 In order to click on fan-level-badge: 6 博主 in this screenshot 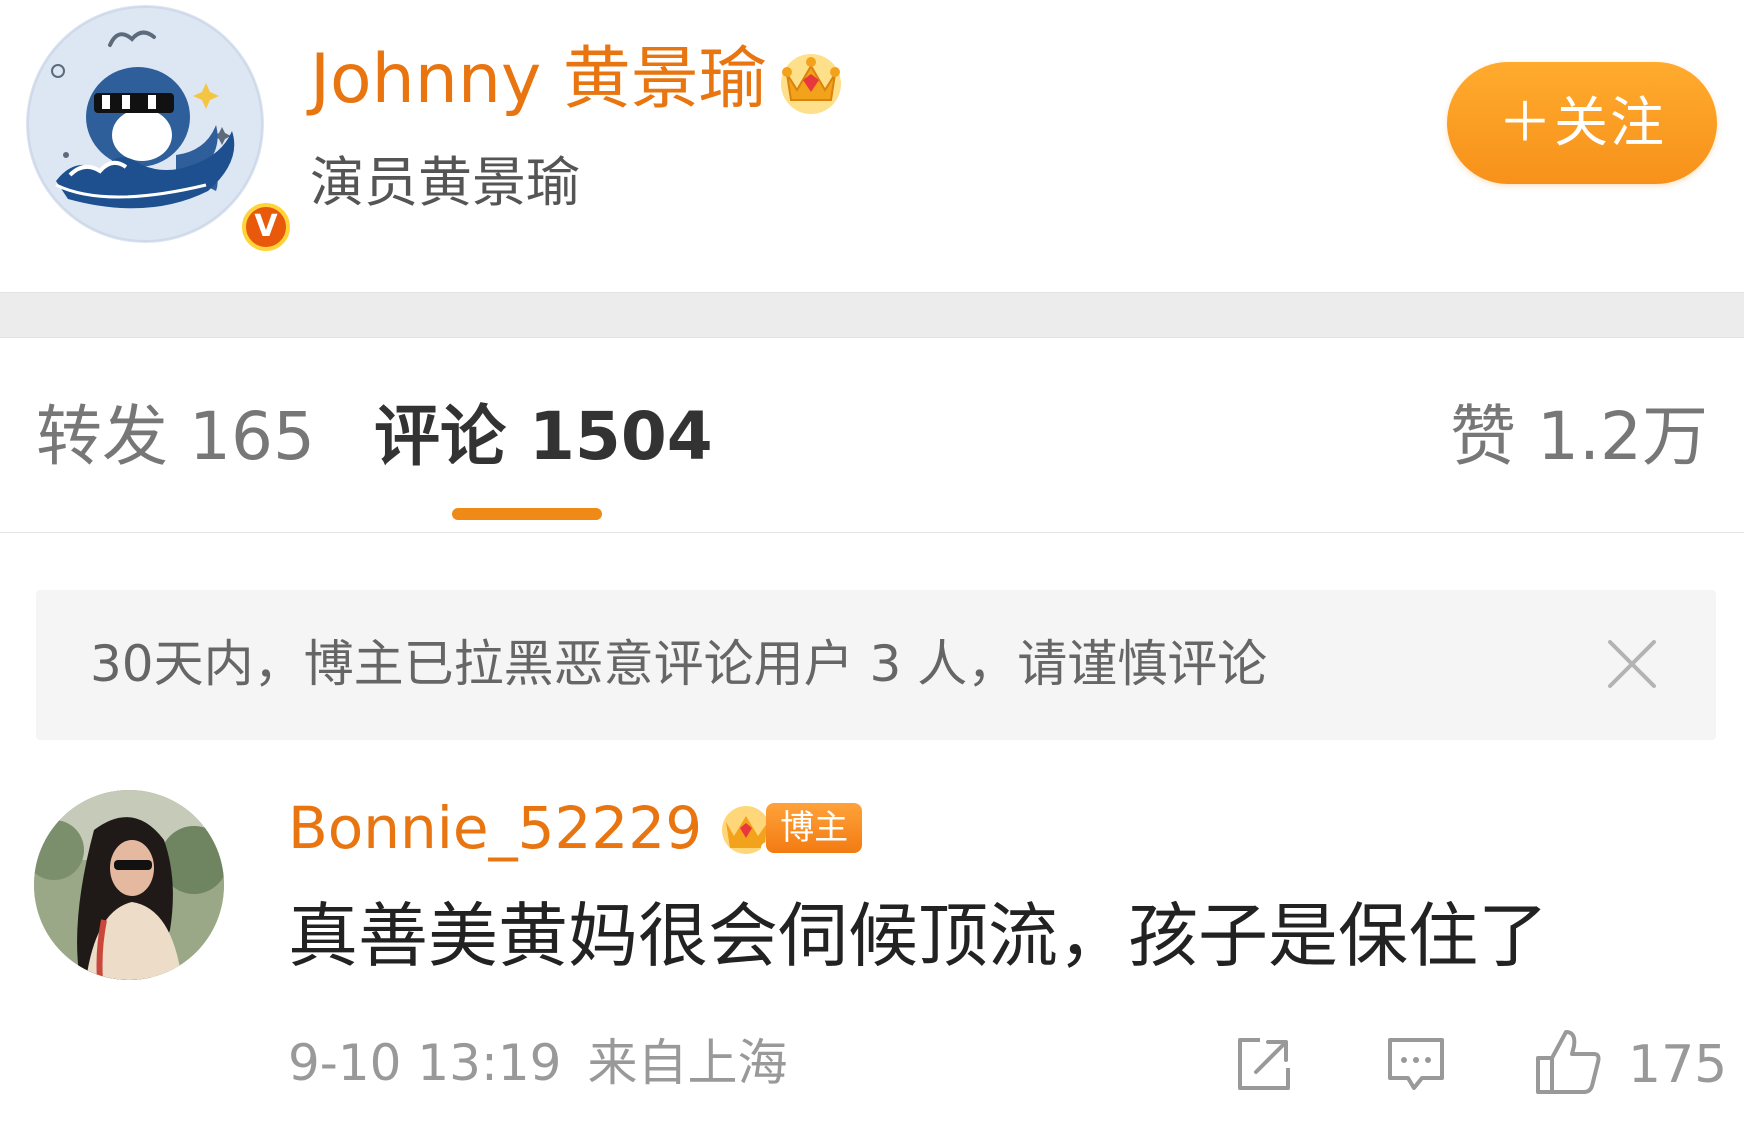, I will do `click(790, 828)`.